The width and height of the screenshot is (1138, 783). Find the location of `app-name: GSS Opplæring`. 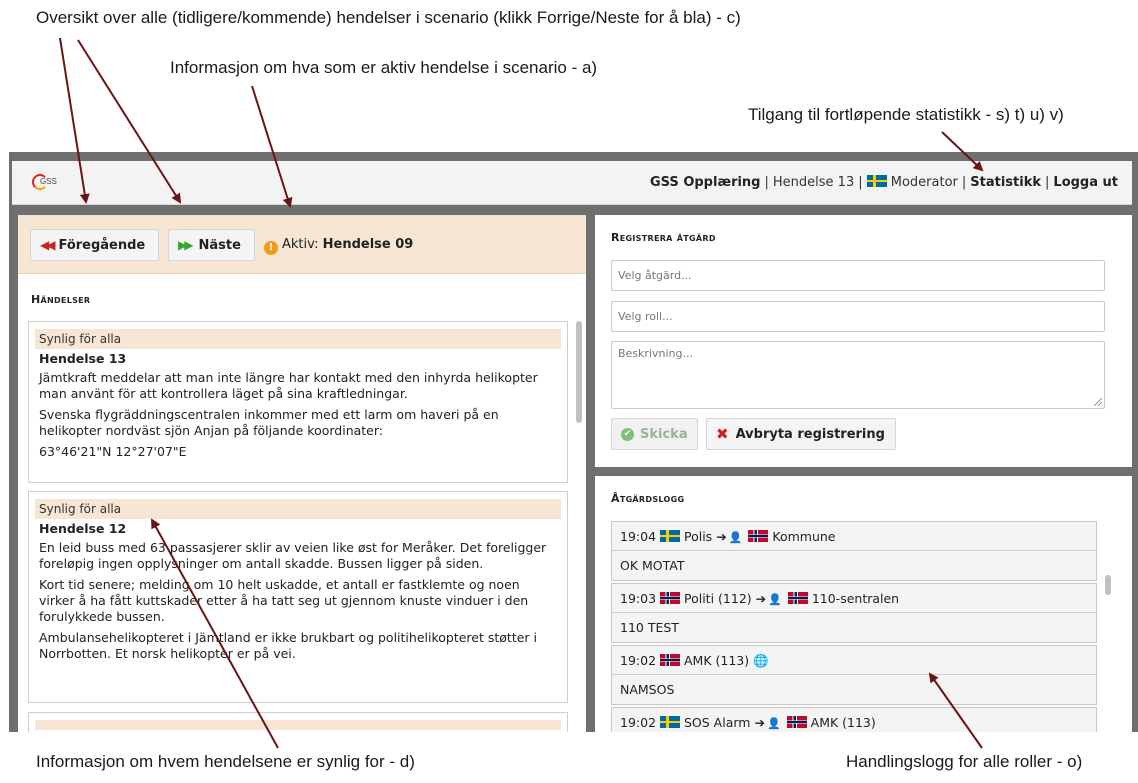

app-name: GSS Opplæring is located at coordinates (705, 182).